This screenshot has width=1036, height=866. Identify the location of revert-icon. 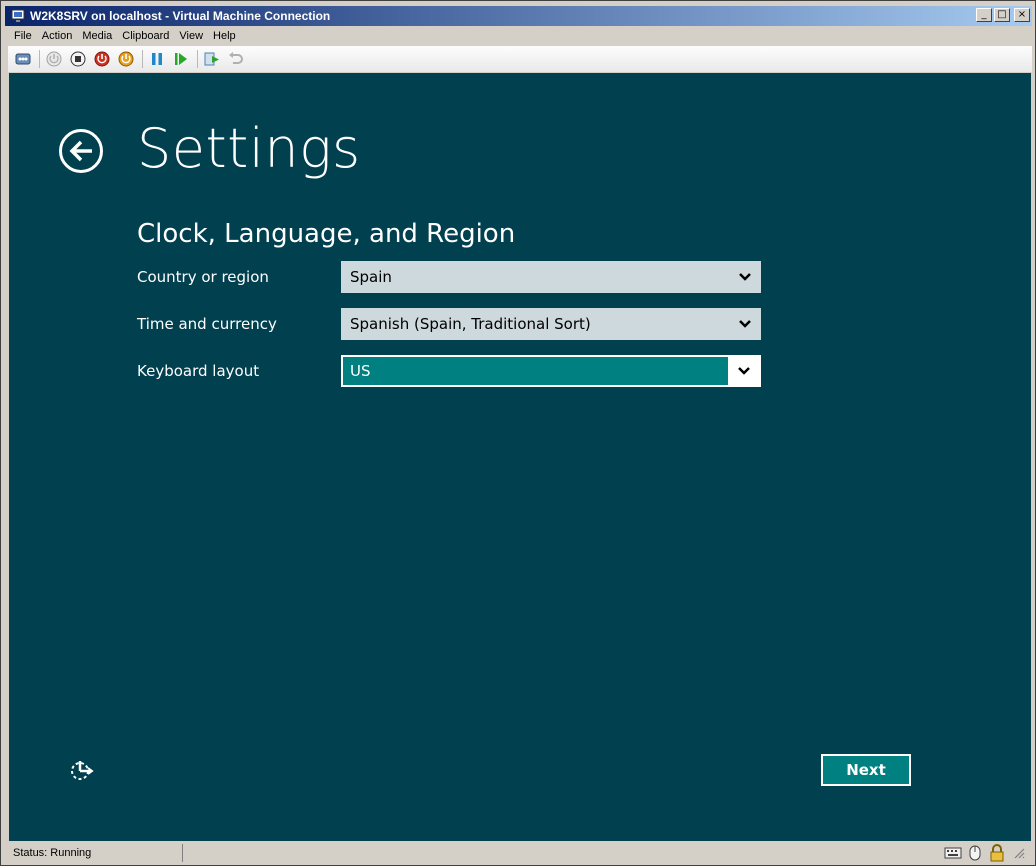
(236, 59).